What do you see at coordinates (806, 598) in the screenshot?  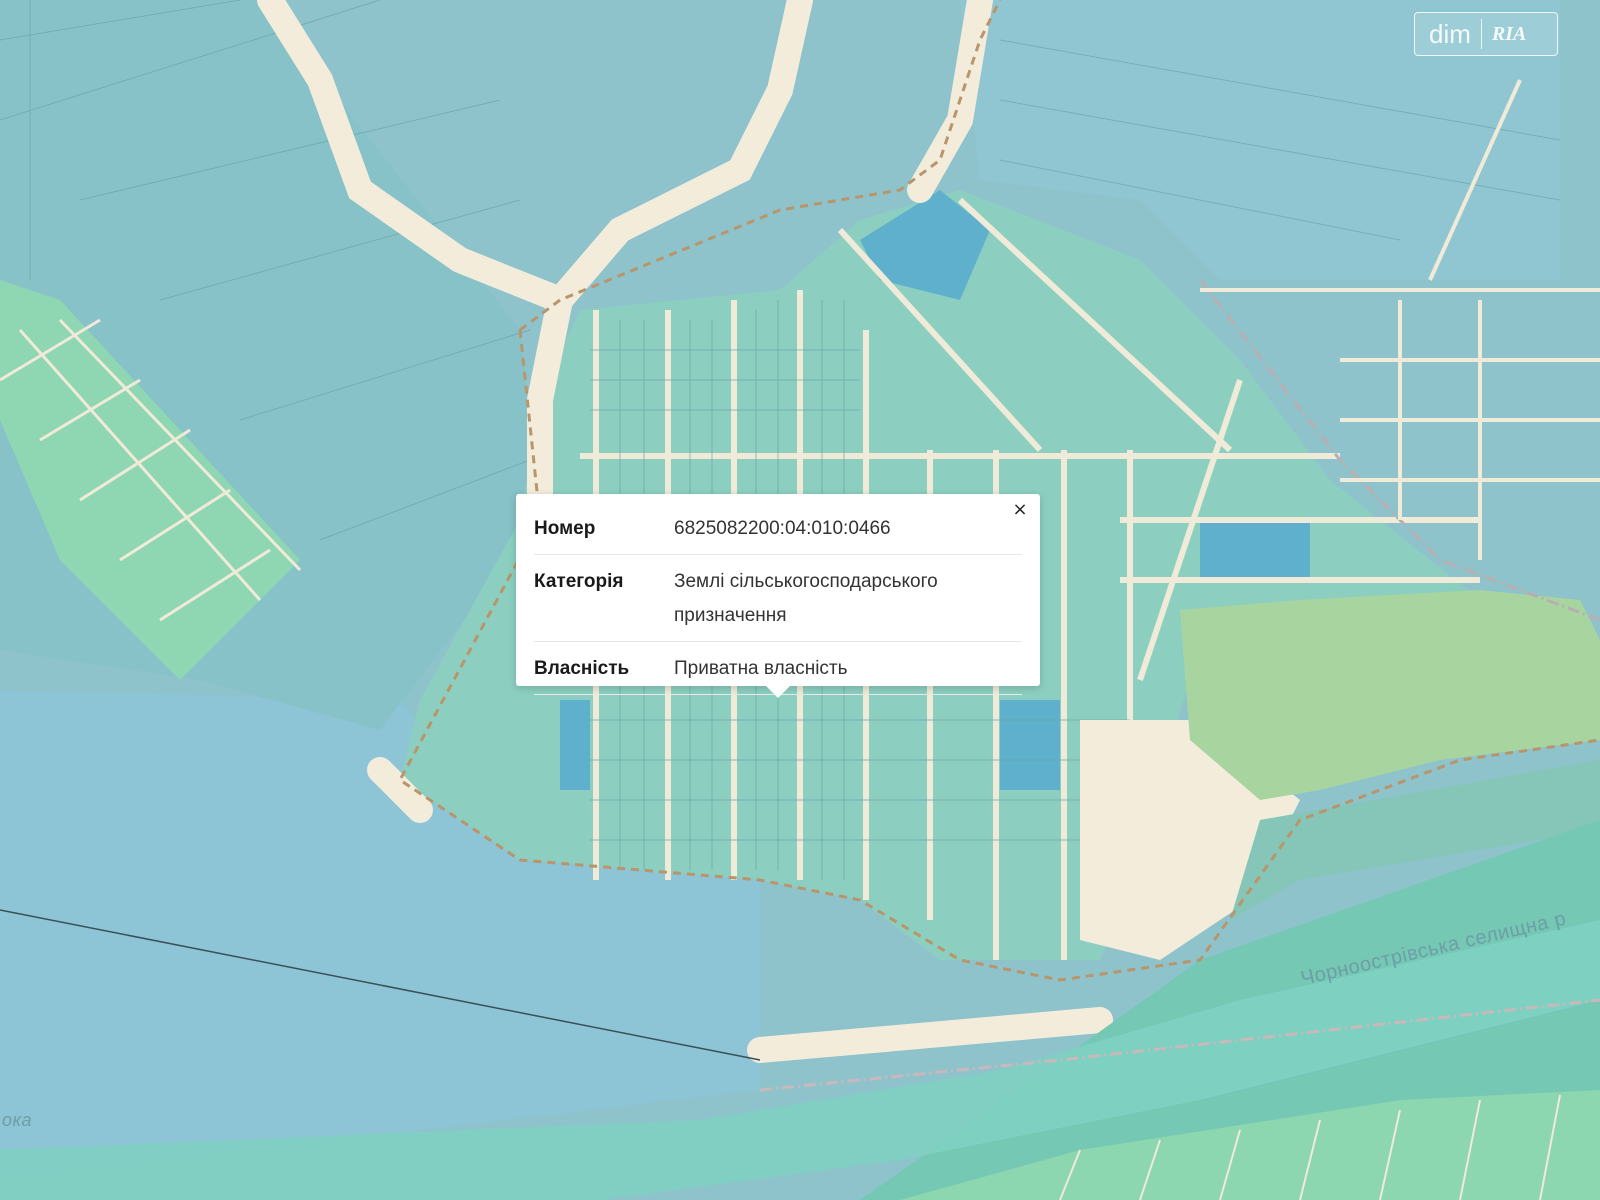 I see `popup-value-category: Землі сільськогосподарського призначення` at bounding box center [806, 598].